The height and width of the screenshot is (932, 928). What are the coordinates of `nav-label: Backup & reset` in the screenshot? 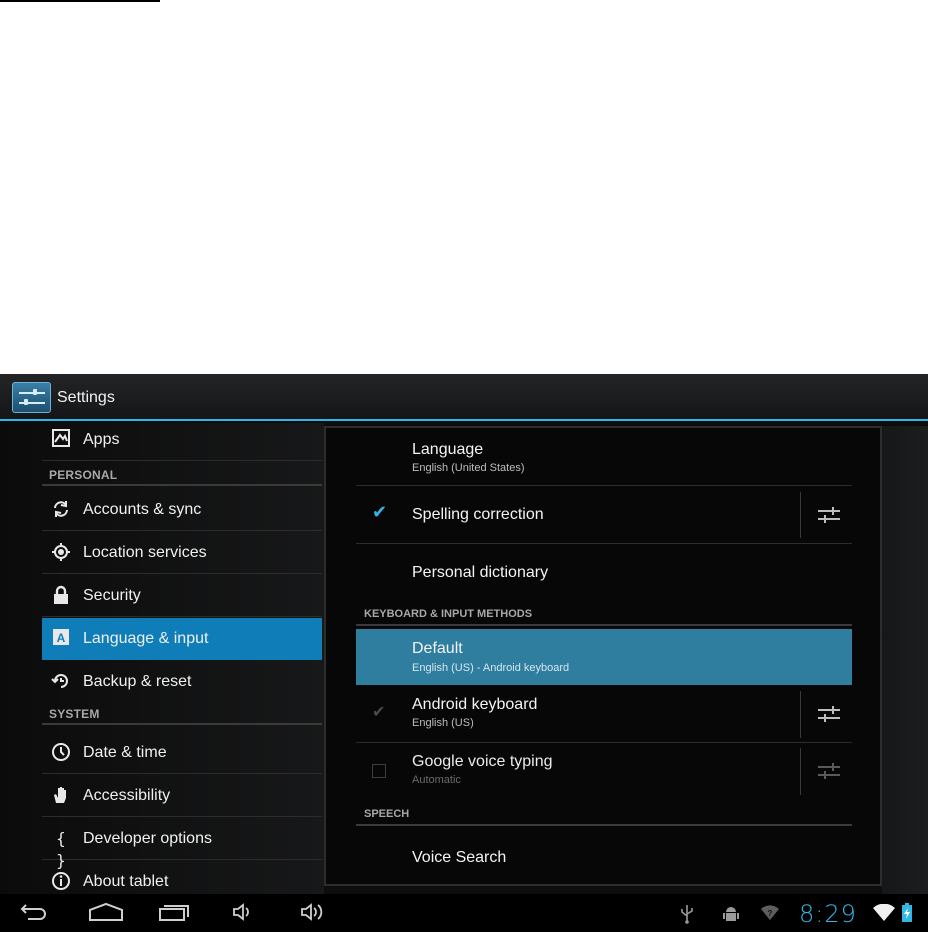 It's located at (137, 681).